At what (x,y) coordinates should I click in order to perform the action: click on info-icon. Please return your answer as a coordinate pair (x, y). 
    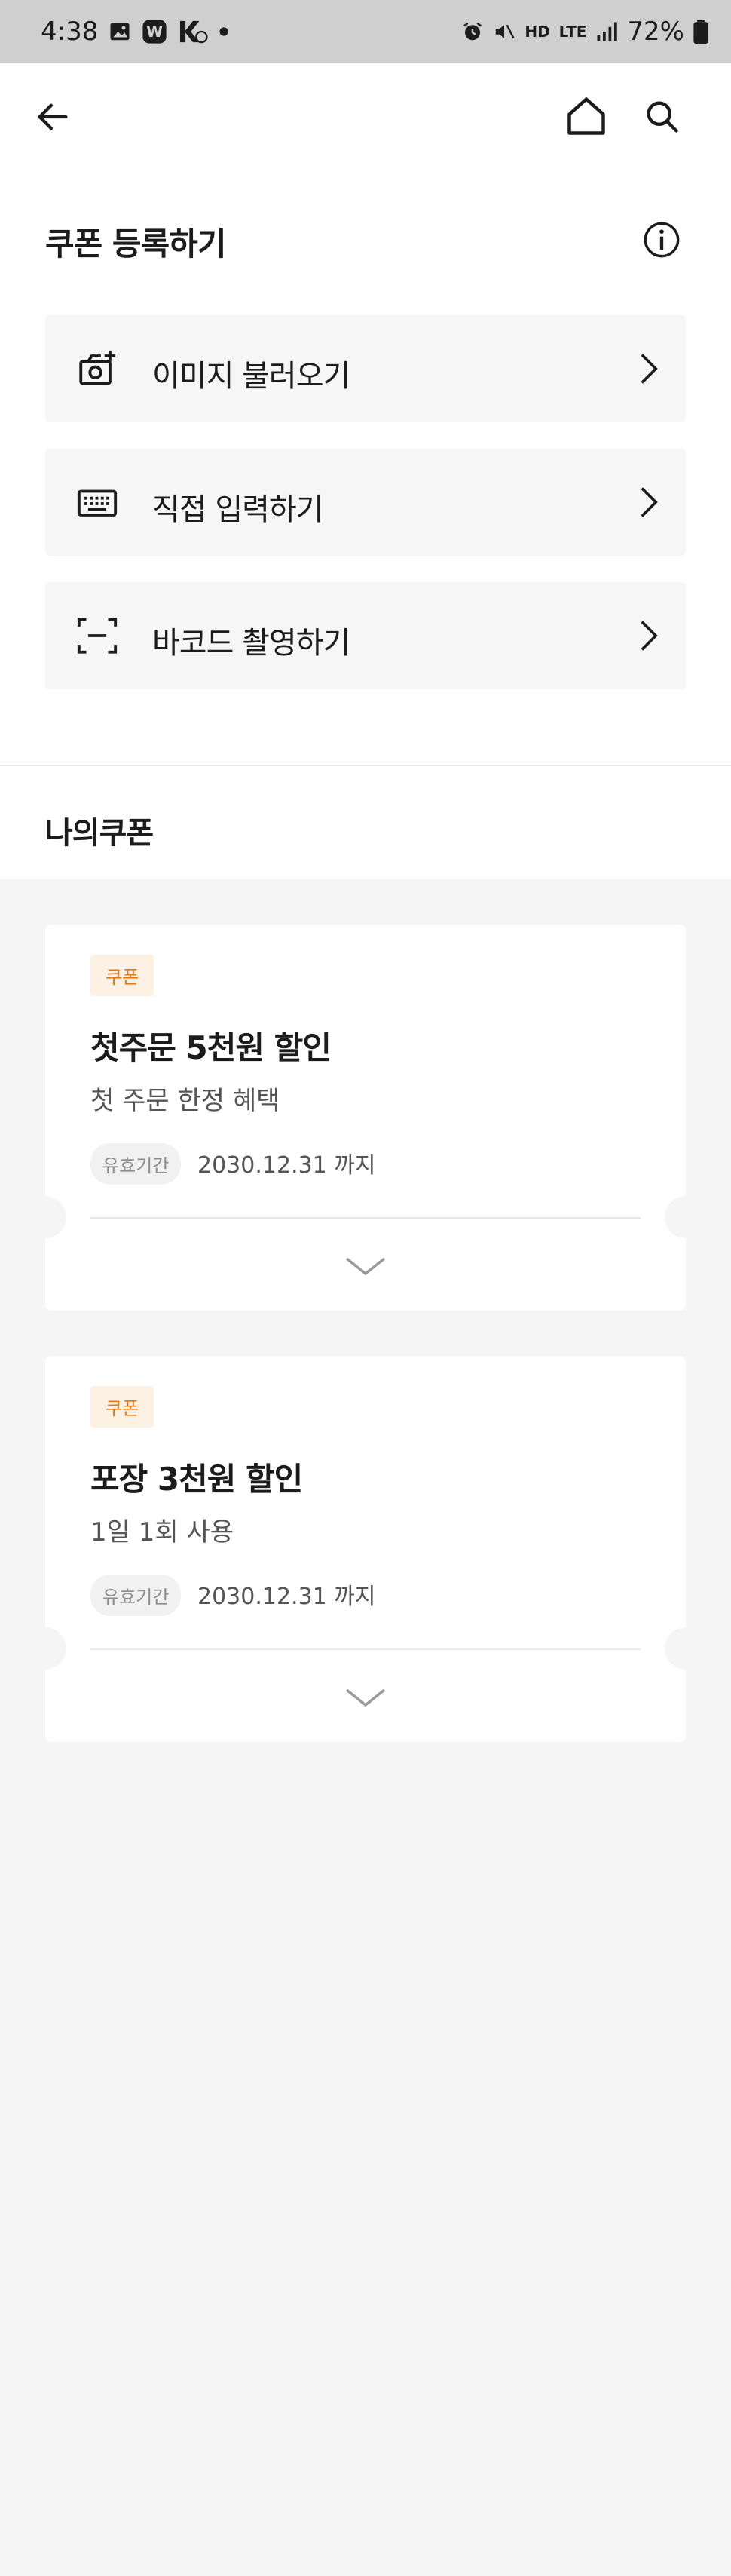
    Looking at the image, I should click on (661, 239).